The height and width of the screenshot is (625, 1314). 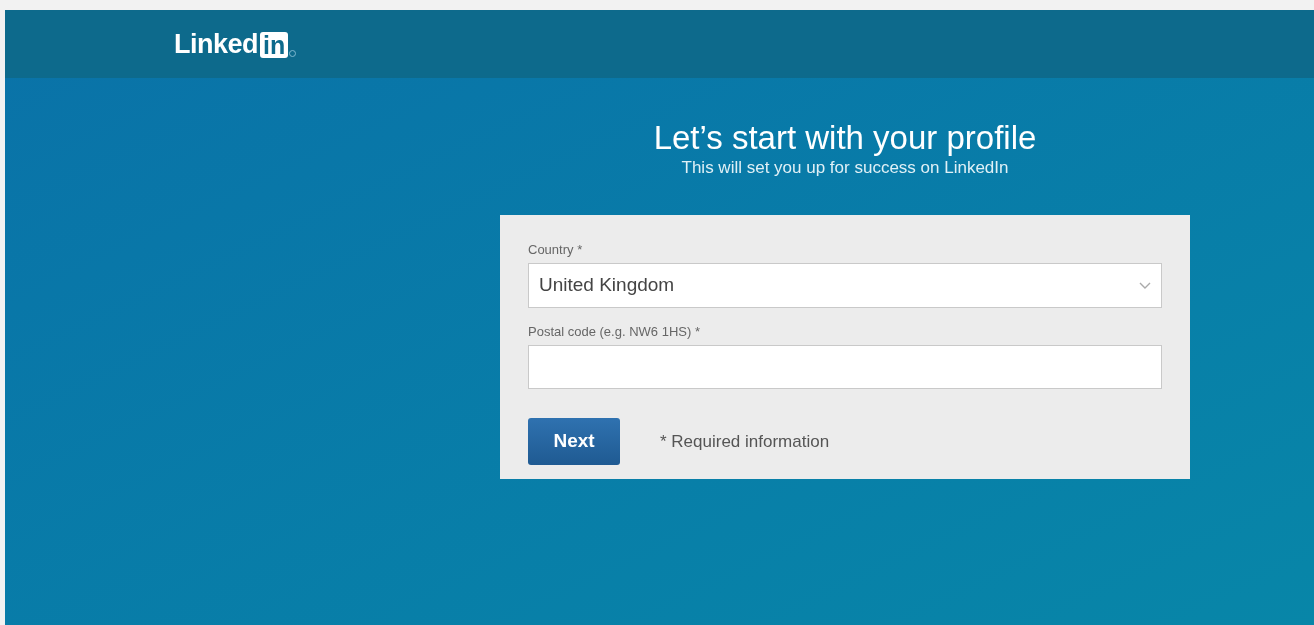 I want to click on logo-badge: in, so click(x=274, y=44).